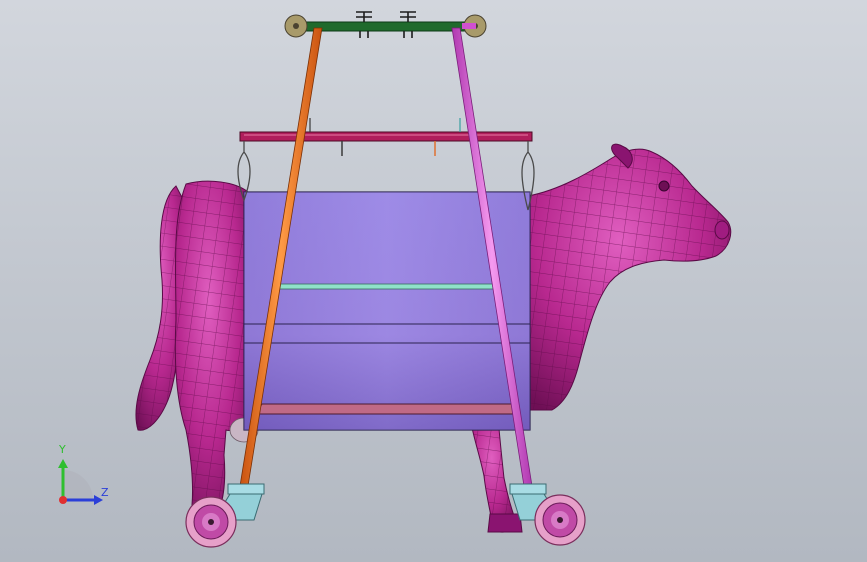  Describe the element at coordinates (664, 186) in the screenshot. I see `cow-eye` at that location.